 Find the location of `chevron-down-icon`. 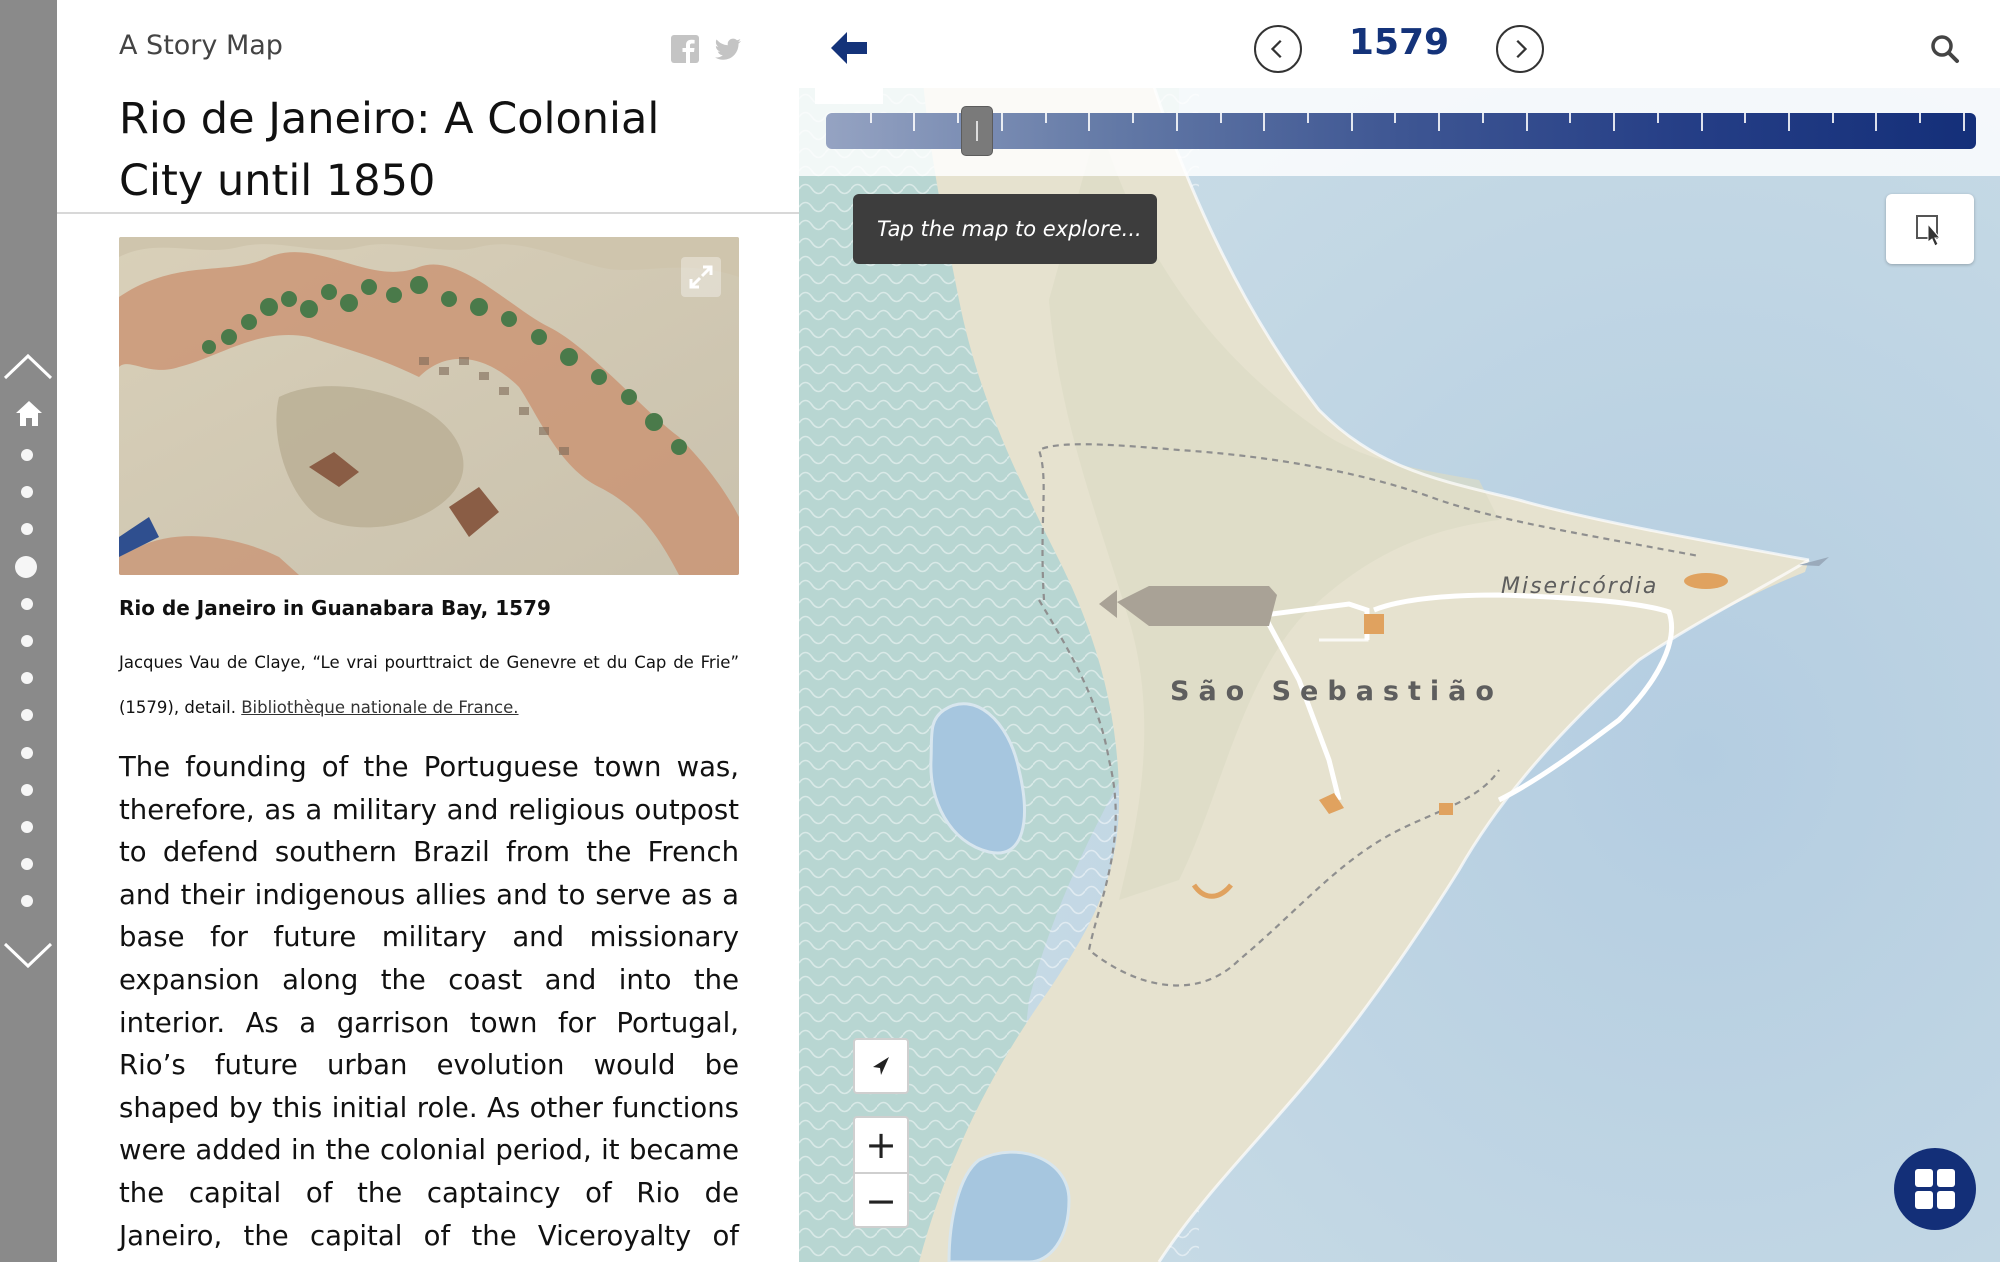

chevron-down-icon is located at coordinates (28, 955).